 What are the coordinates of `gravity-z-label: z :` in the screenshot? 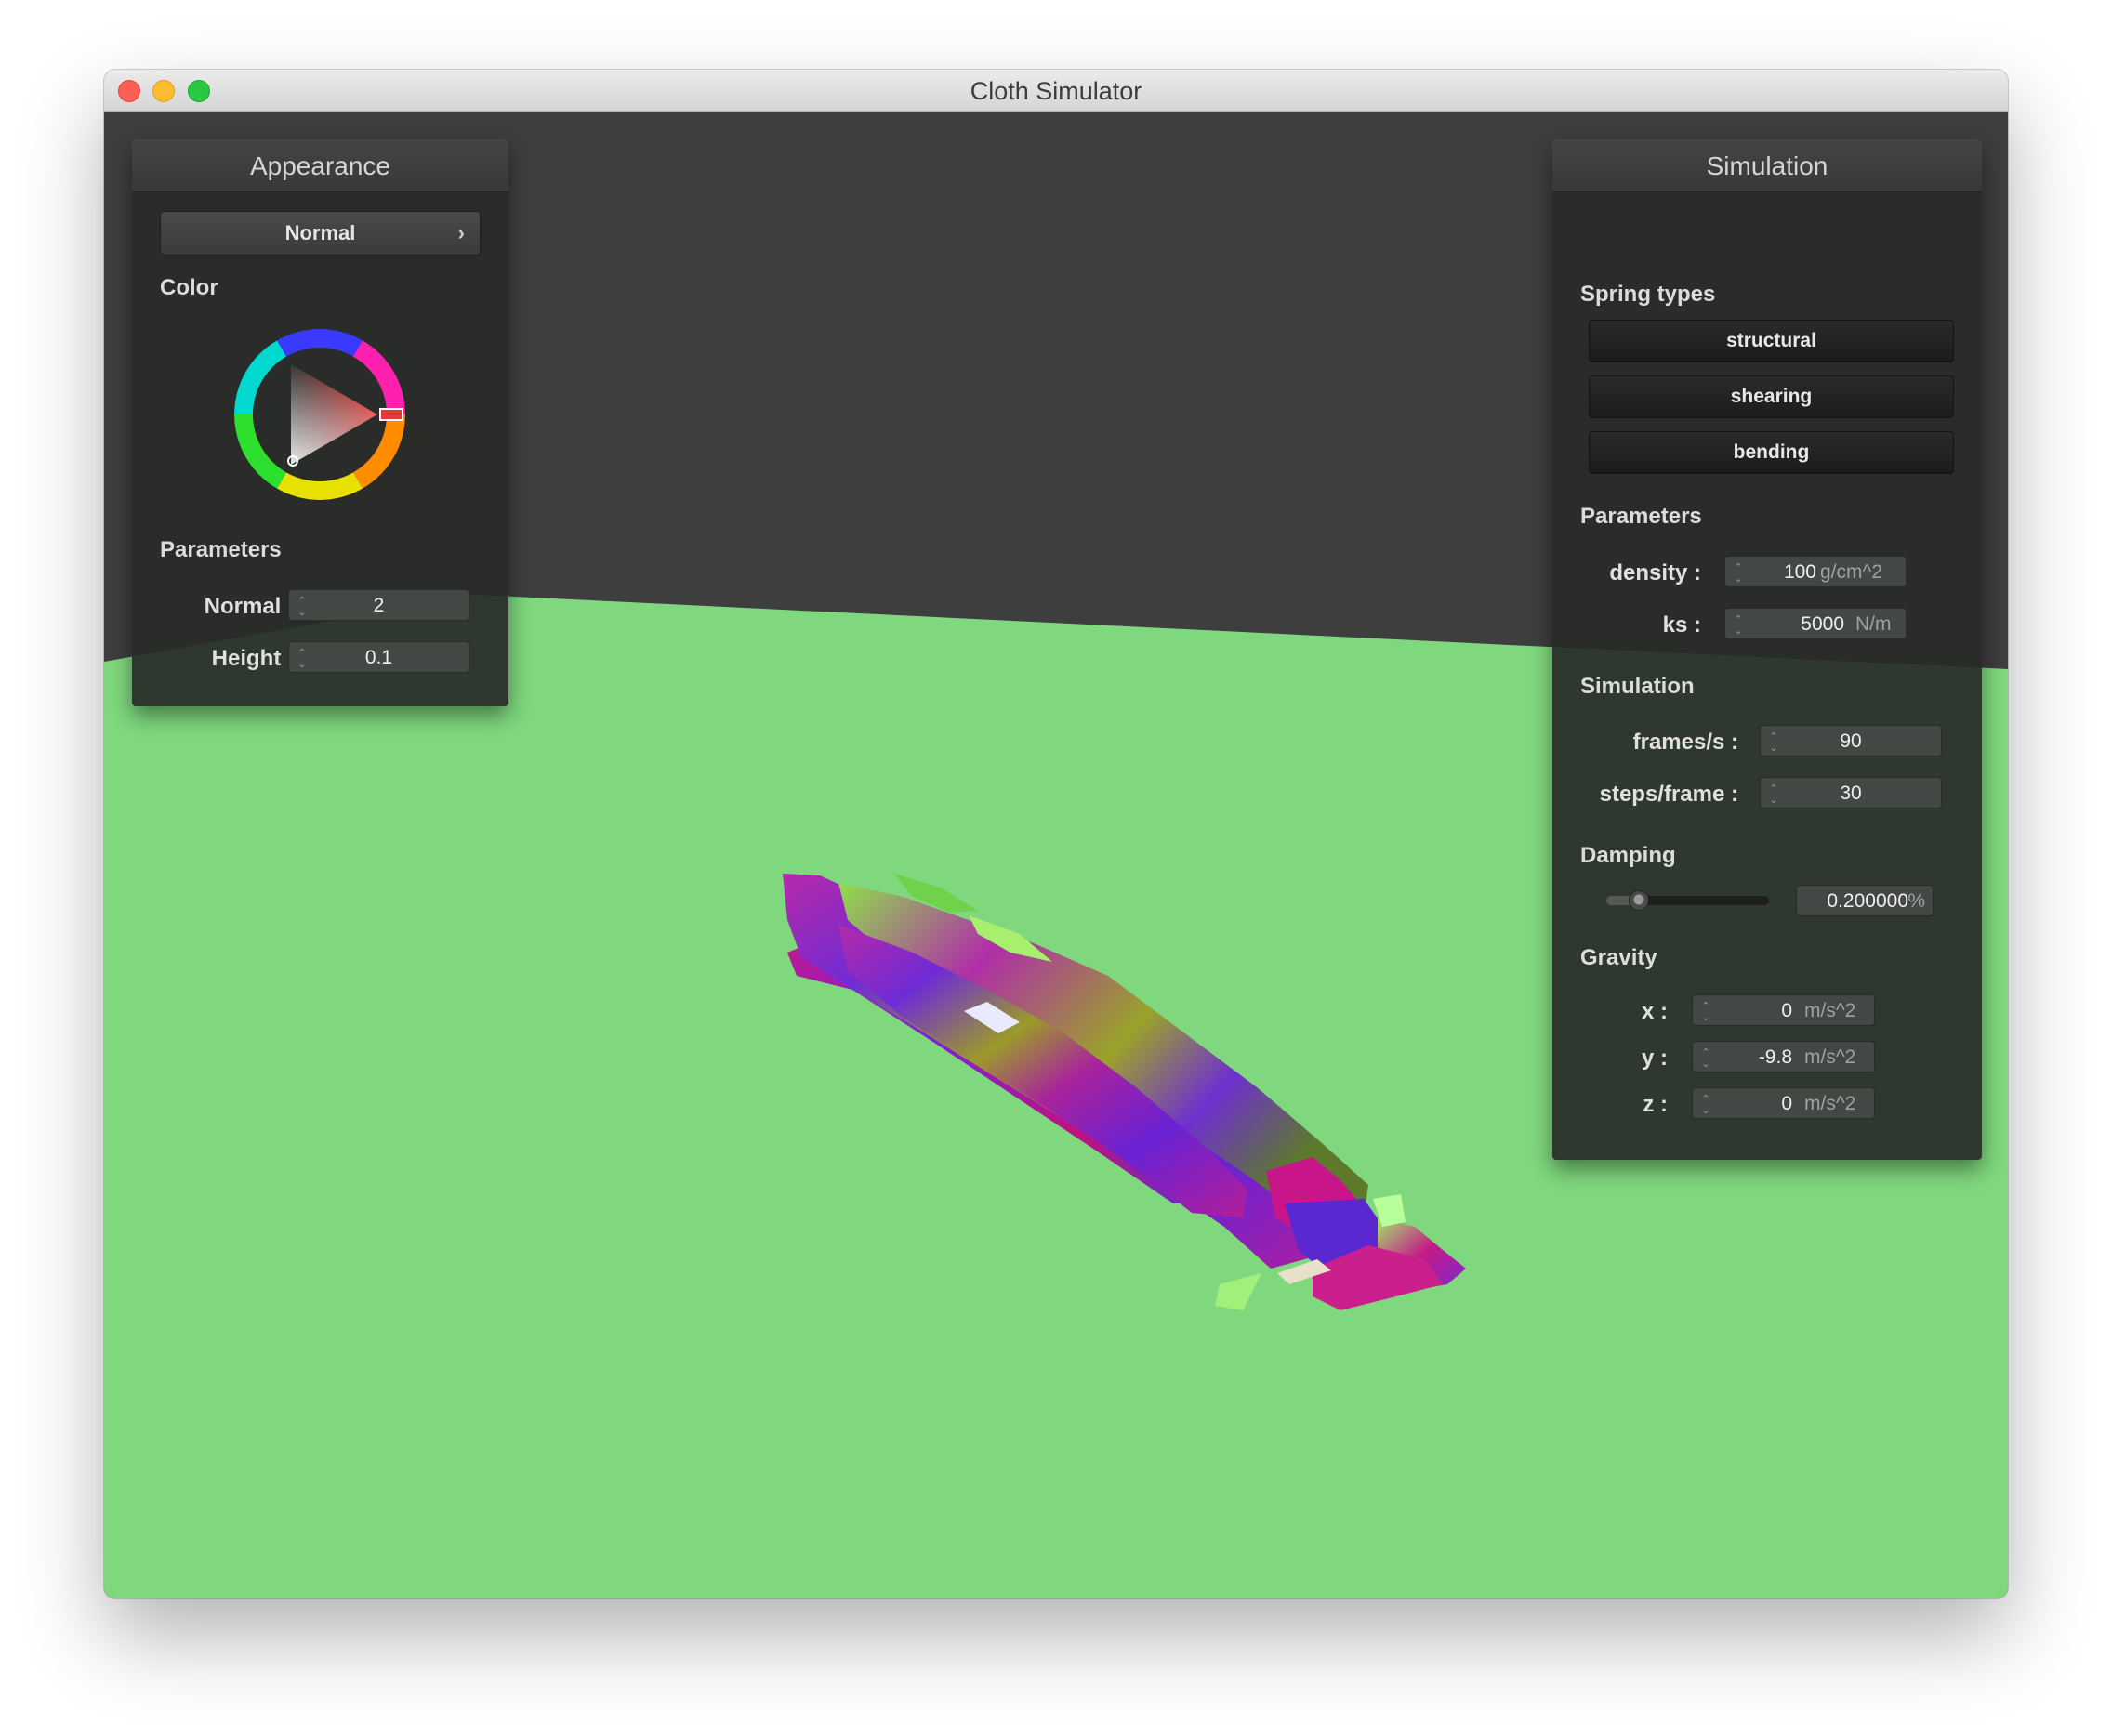 It's located at (1655, 1105).